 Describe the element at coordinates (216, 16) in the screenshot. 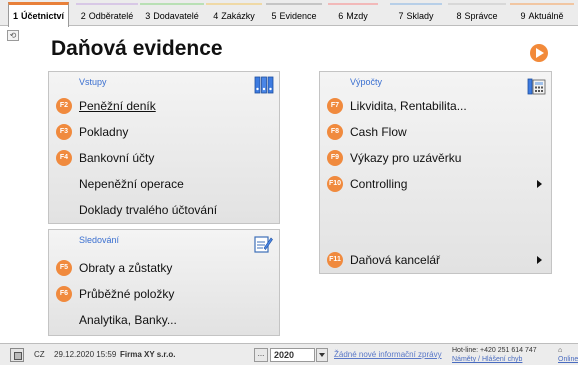

I see `tab-number: 4` at that location.